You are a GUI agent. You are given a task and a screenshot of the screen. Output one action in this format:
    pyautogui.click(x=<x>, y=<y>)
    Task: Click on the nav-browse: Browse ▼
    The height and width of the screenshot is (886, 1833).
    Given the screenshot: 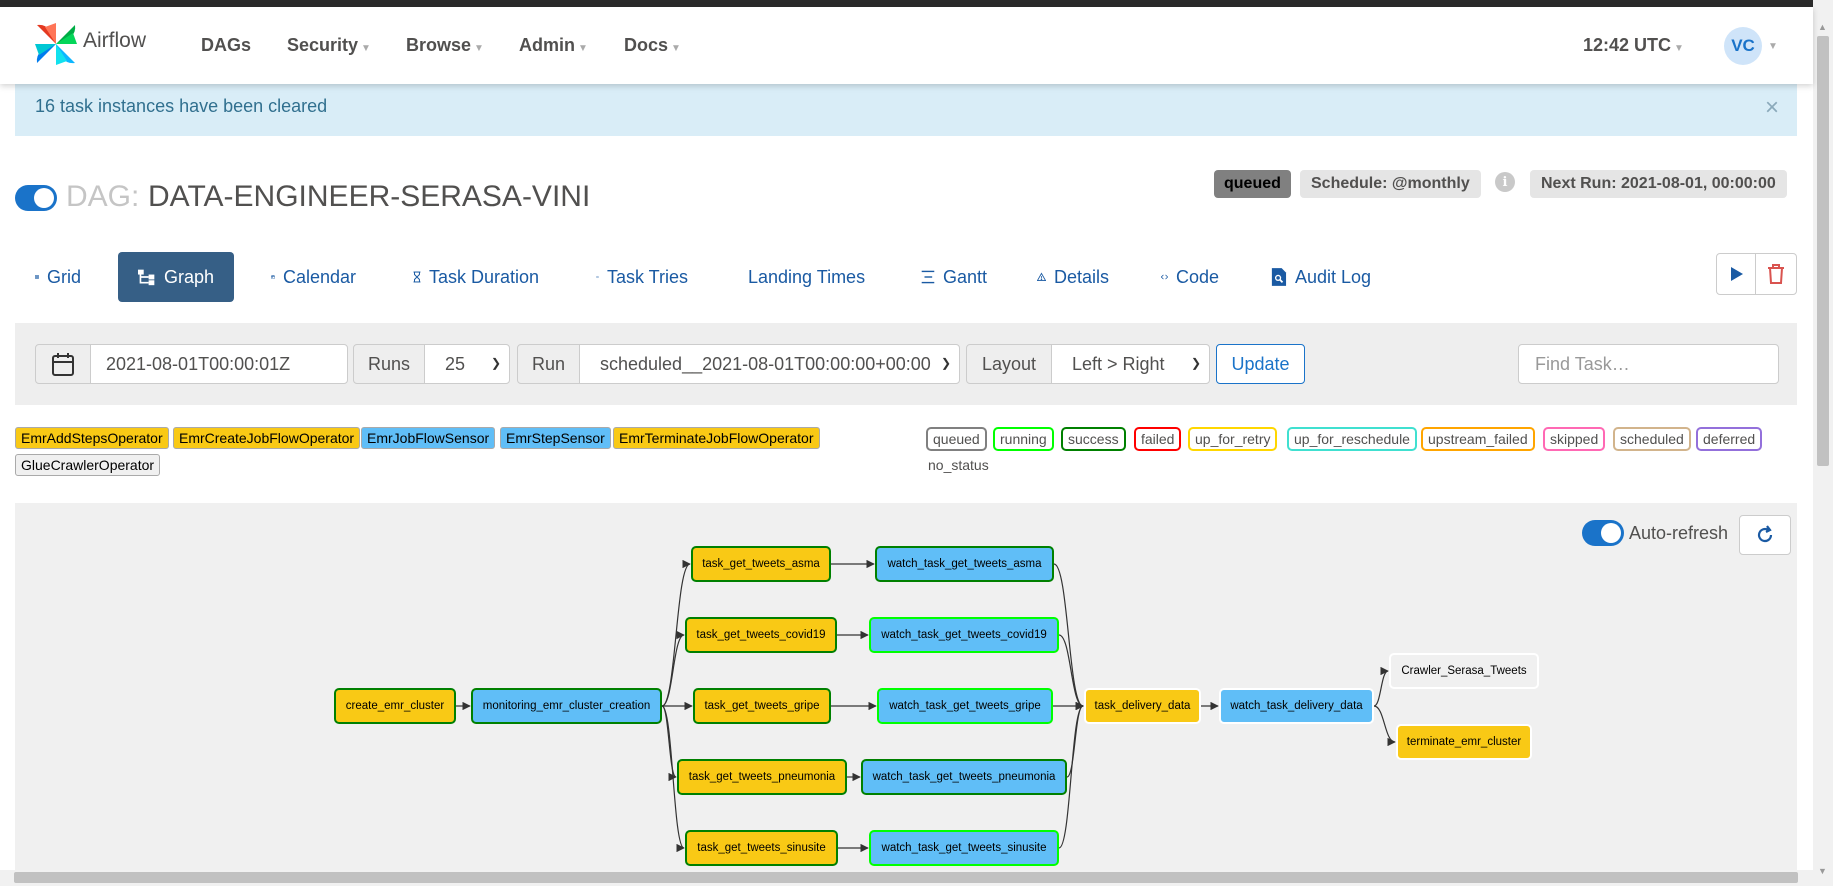 What is the action you would take?
    pyautogui.click(x=445, y=45)
    